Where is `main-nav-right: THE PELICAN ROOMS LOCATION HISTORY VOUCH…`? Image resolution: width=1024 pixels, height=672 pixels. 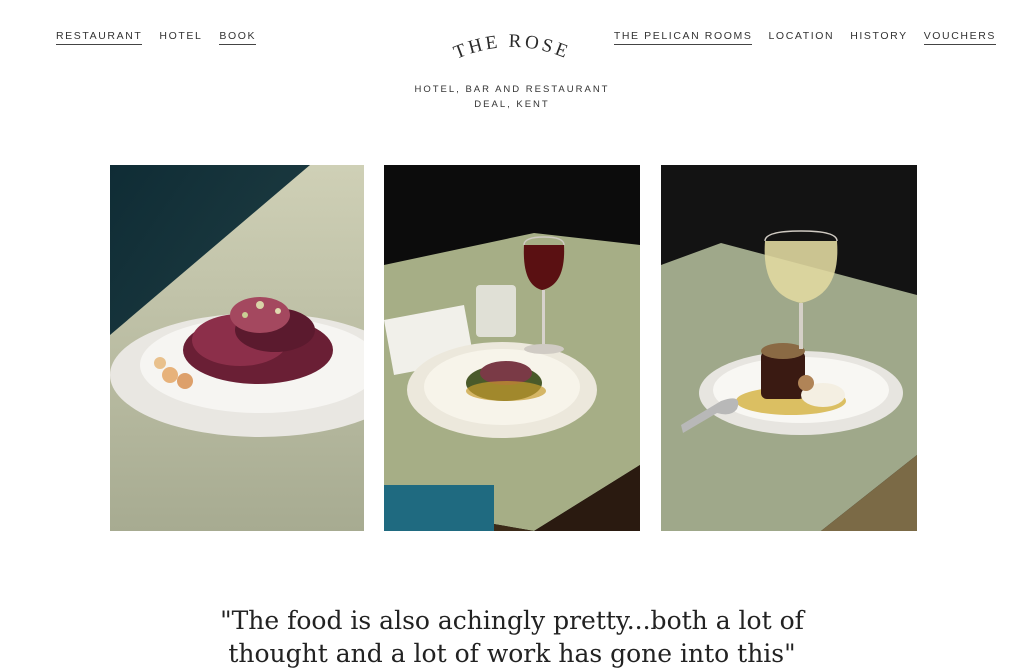 main-nav-right: THE PELICAN ROOMS LOCATION HISTORY VOUCH… is located at coordinates (804, 37).